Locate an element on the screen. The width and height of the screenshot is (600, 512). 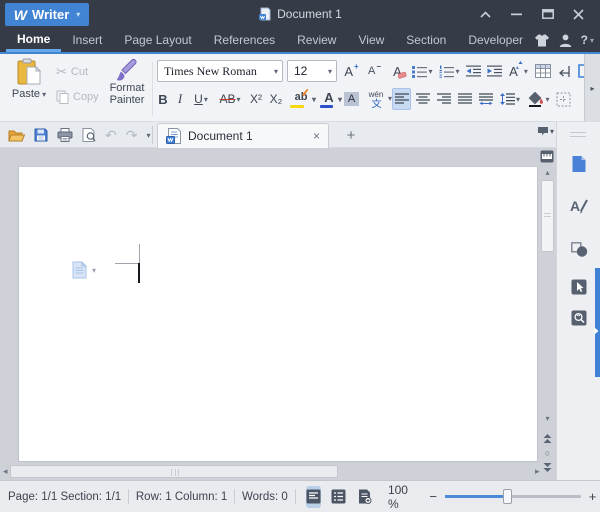
row-column-status: Row: 1 Column: 1 is located at coordinates (181, 497).